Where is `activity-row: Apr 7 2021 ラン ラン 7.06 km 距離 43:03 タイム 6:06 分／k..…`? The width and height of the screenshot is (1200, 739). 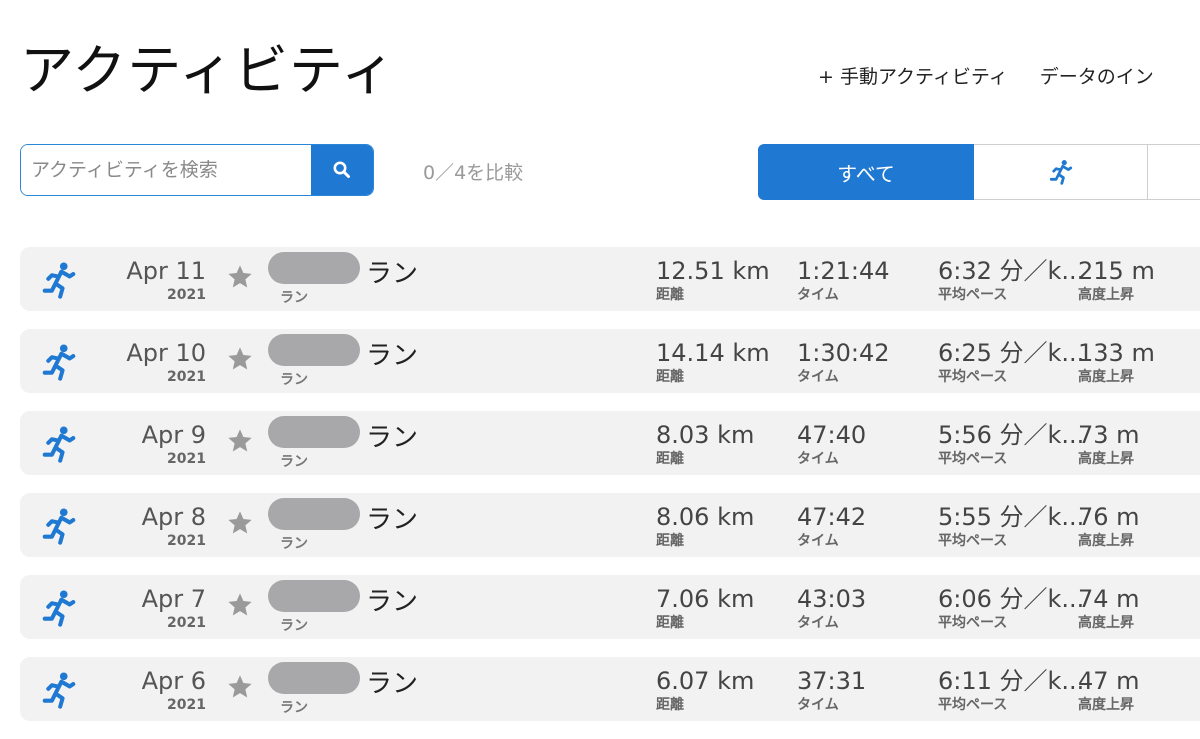
activity-row: Apr 7 2021 ラン ラン 7.06 km 距離 43:03 タイム 6:06 分／k..… is located at coordinates (610, 607).